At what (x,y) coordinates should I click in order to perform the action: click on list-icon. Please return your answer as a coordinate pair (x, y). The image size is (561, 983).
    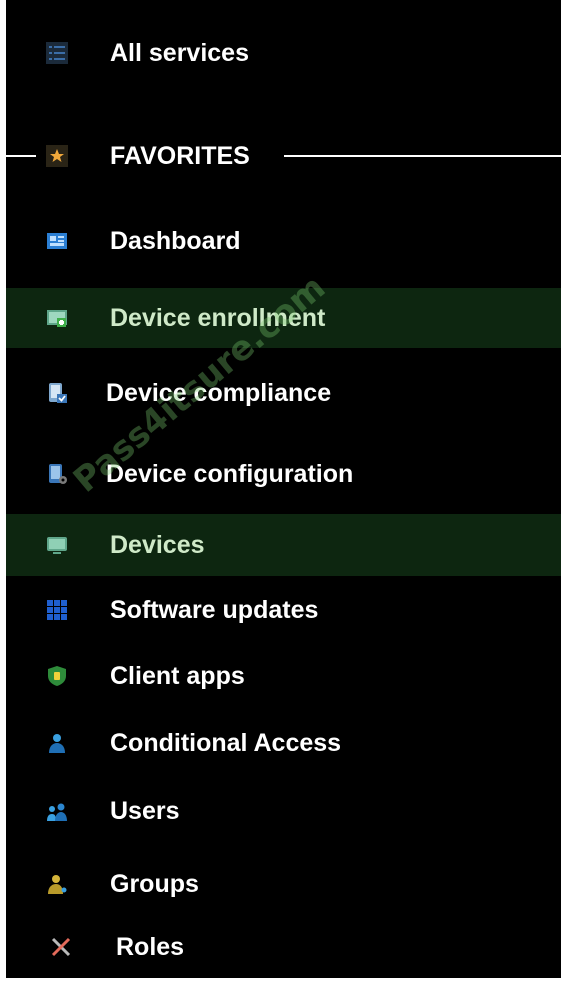
    Looking at the image, I should click on (57, 53).